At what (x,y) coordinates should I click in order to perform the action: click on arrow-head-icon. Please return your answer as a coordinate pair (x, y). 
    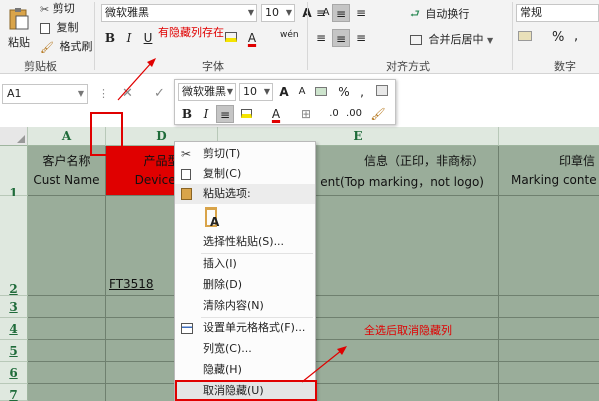
    Looking at the image, I should click on (342, 350).